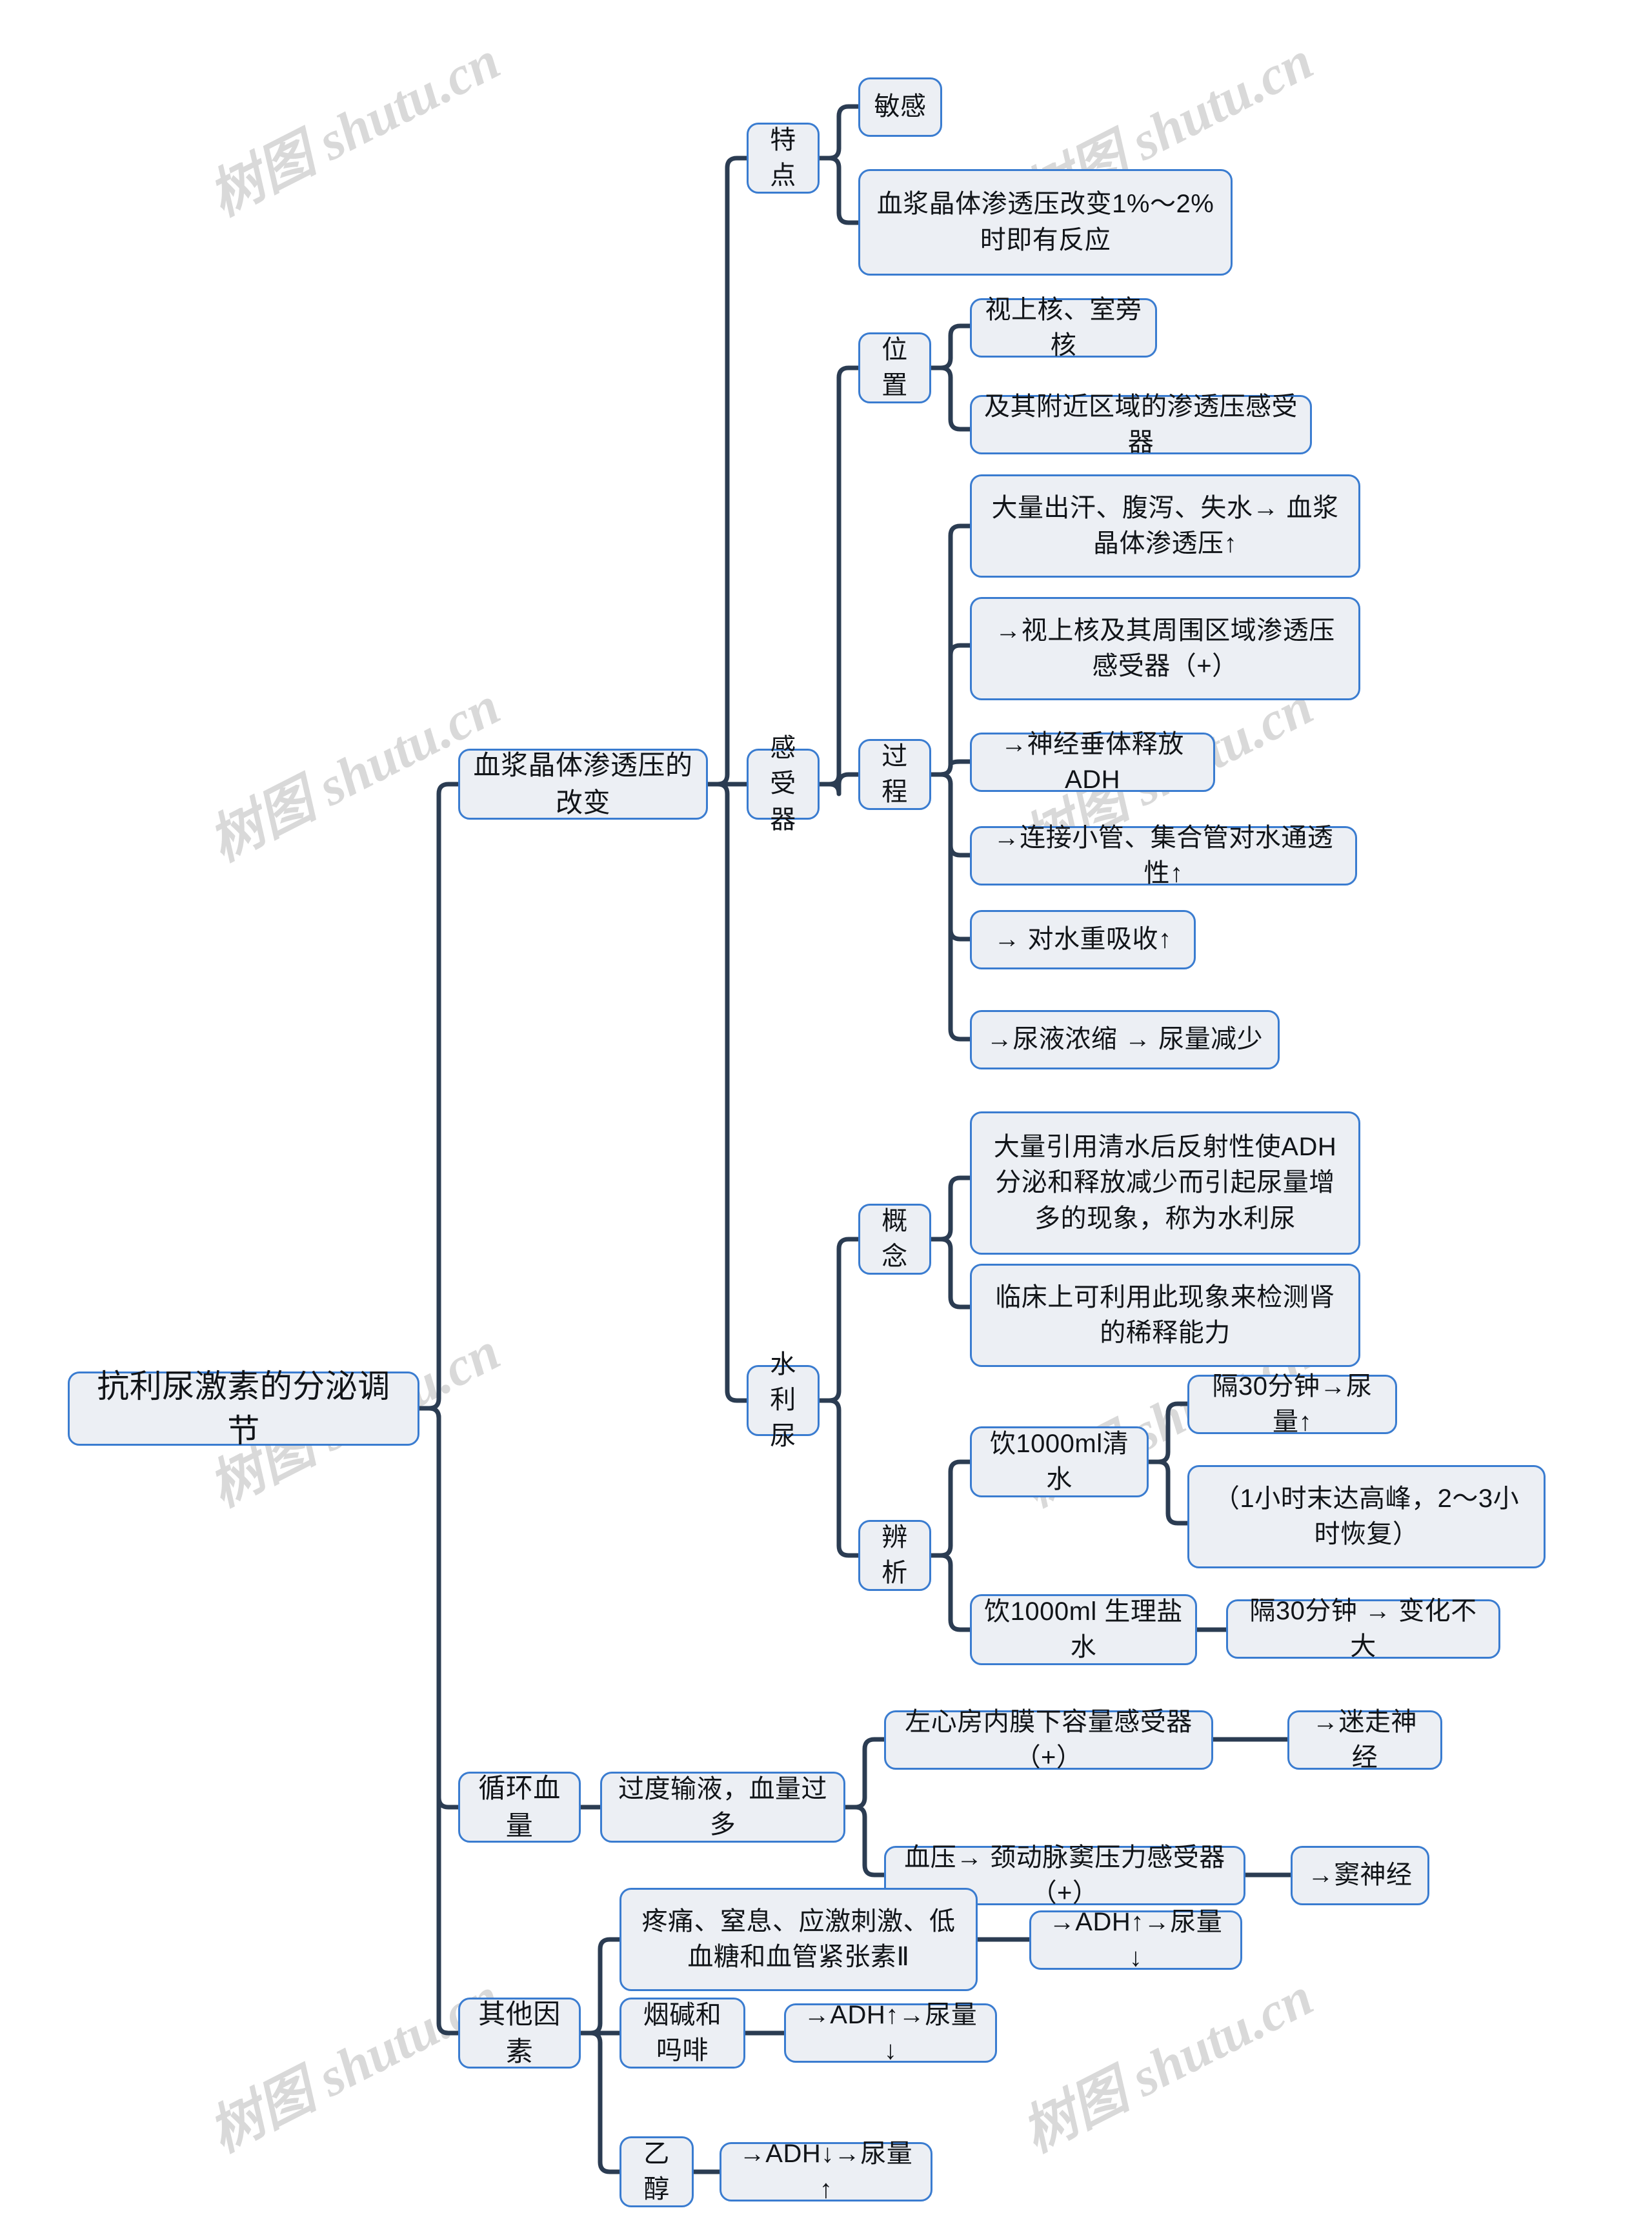 This screenshot has width=1652, height=2237. What do you see at coordinates (657, 2171) in the screenshot?
I see `node-ethanol: 乙醇` at bounding box center [657, 2171].